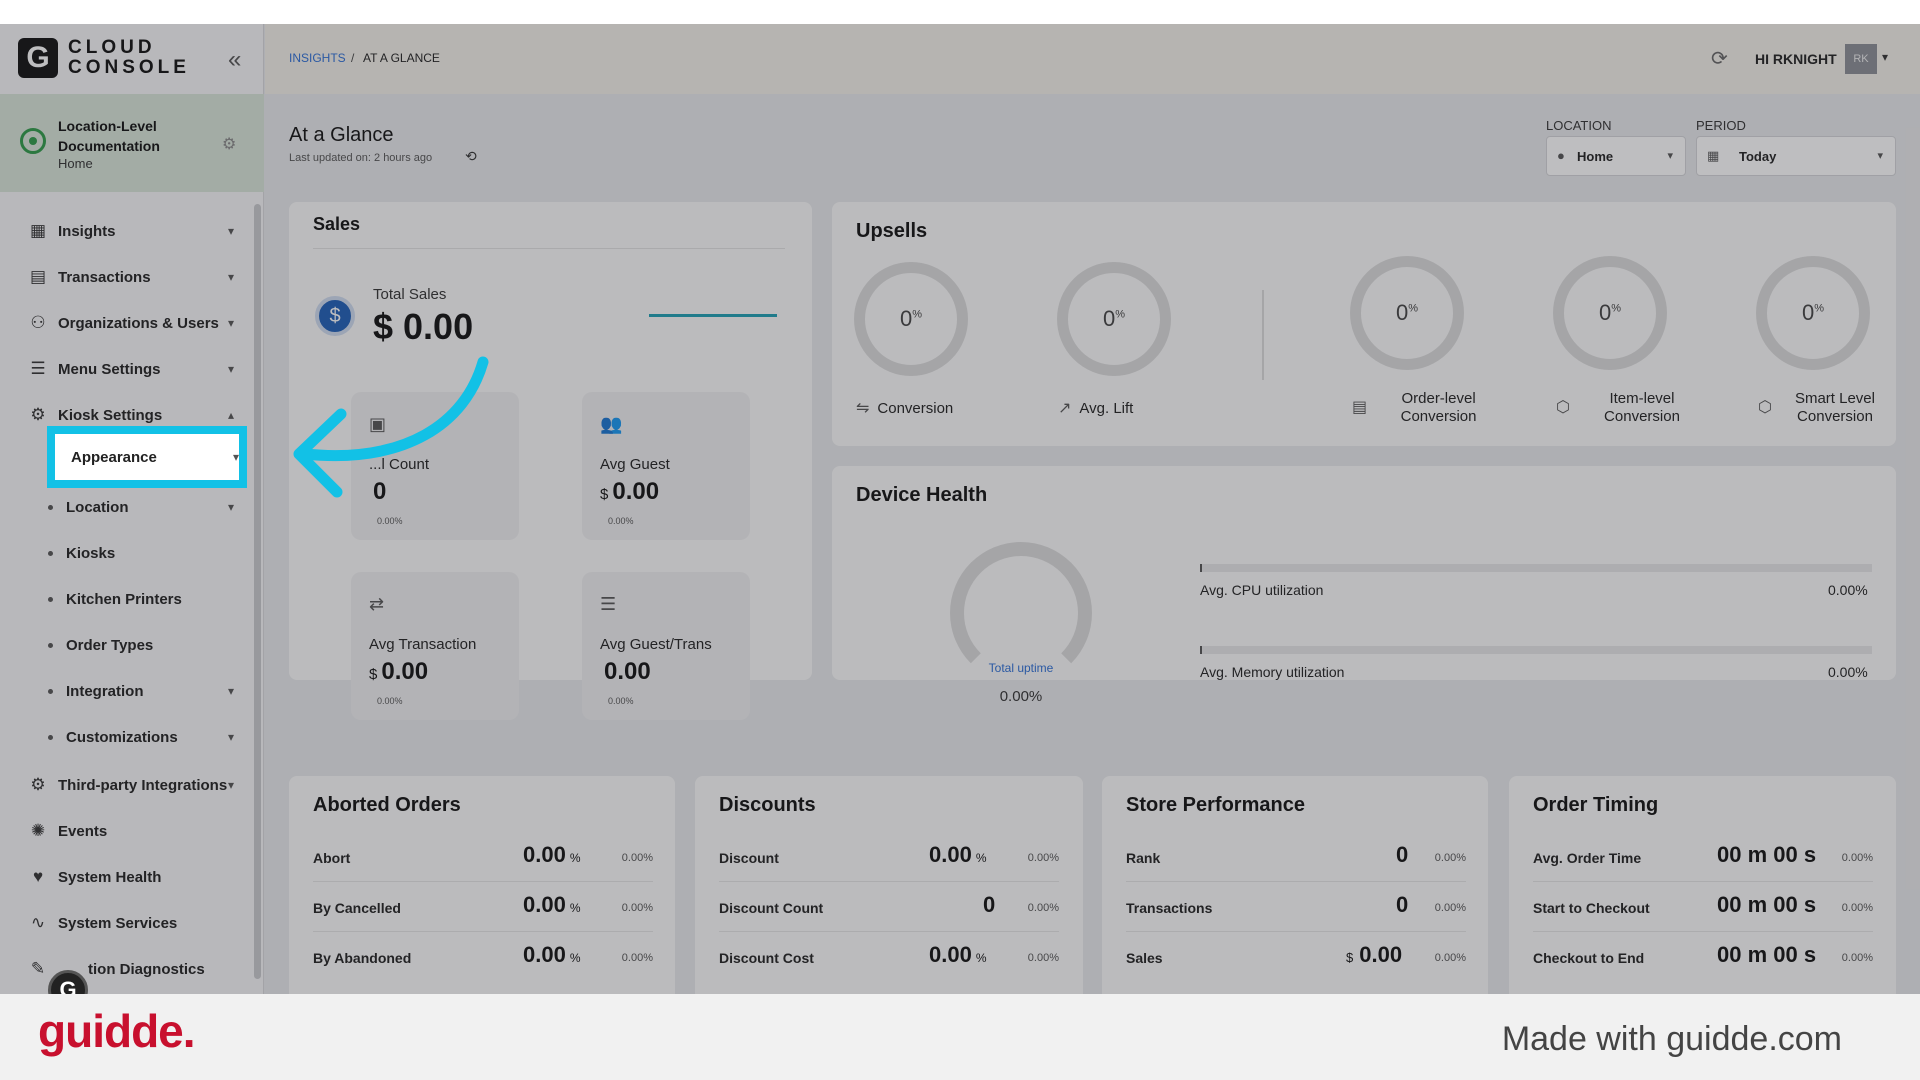 This screenshot has height=1080, width=1920. What do you see at coordinates (1536, 568) in the screenshot?
I see `cpu-bar` at bounding box center [1536, 568].